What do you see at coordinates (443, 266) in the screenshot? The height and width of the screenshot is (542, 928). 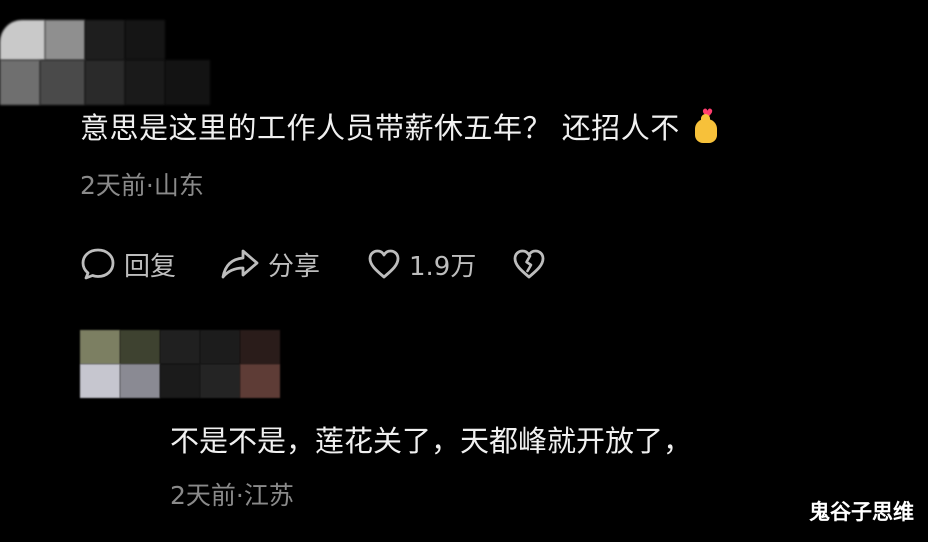 I see `like-count: 1.9万` at bounding box center [443, 266].